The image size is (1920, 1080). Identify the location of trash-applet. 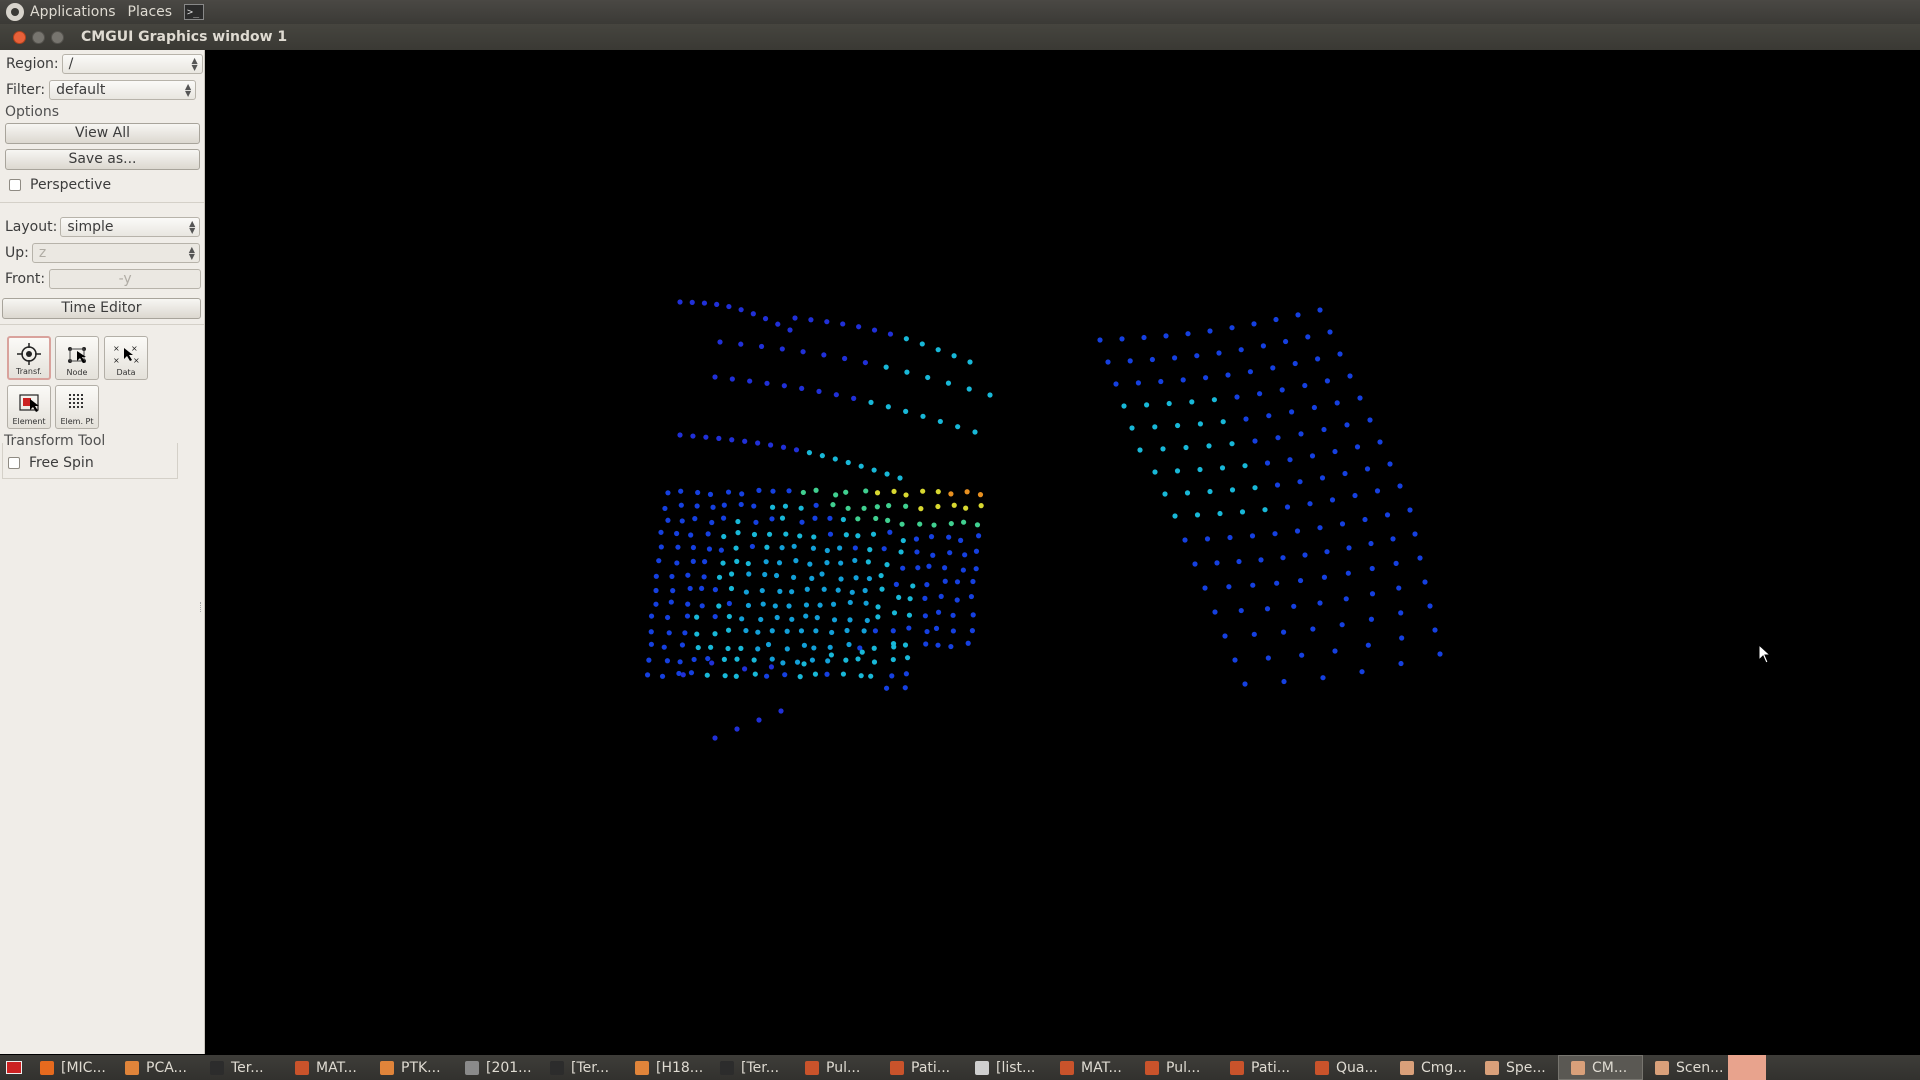
(1747, 1067).